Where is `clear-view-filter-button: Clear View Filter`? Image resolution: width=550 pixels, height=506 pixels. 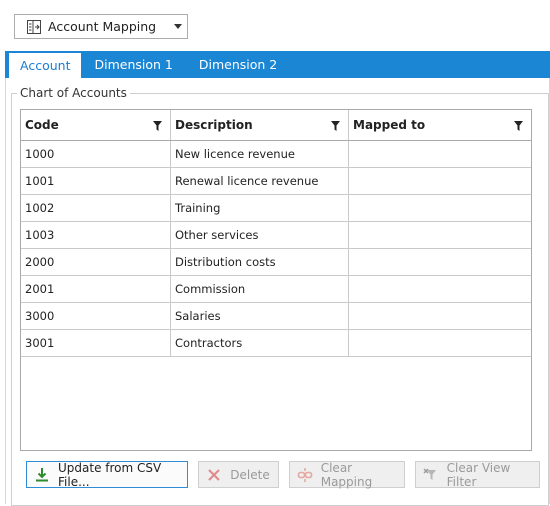 clear-view-filter-button: Clear View Filter is located at coordinates (477, 474).